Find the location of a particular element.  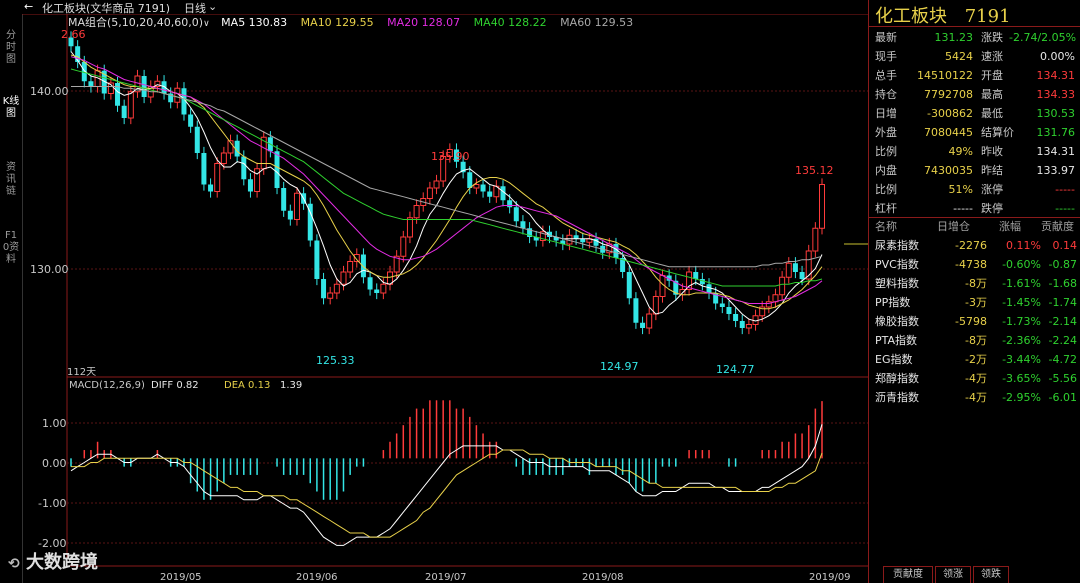

quote-label: 总手 is located at coordinates (886, 75).